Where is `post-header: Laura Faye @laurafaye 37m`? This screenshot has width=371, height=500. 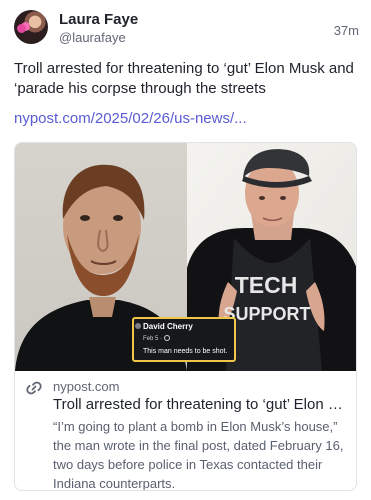 post-header: Laura Faye @laurafaye 37m is located at coordinates (186, 30).